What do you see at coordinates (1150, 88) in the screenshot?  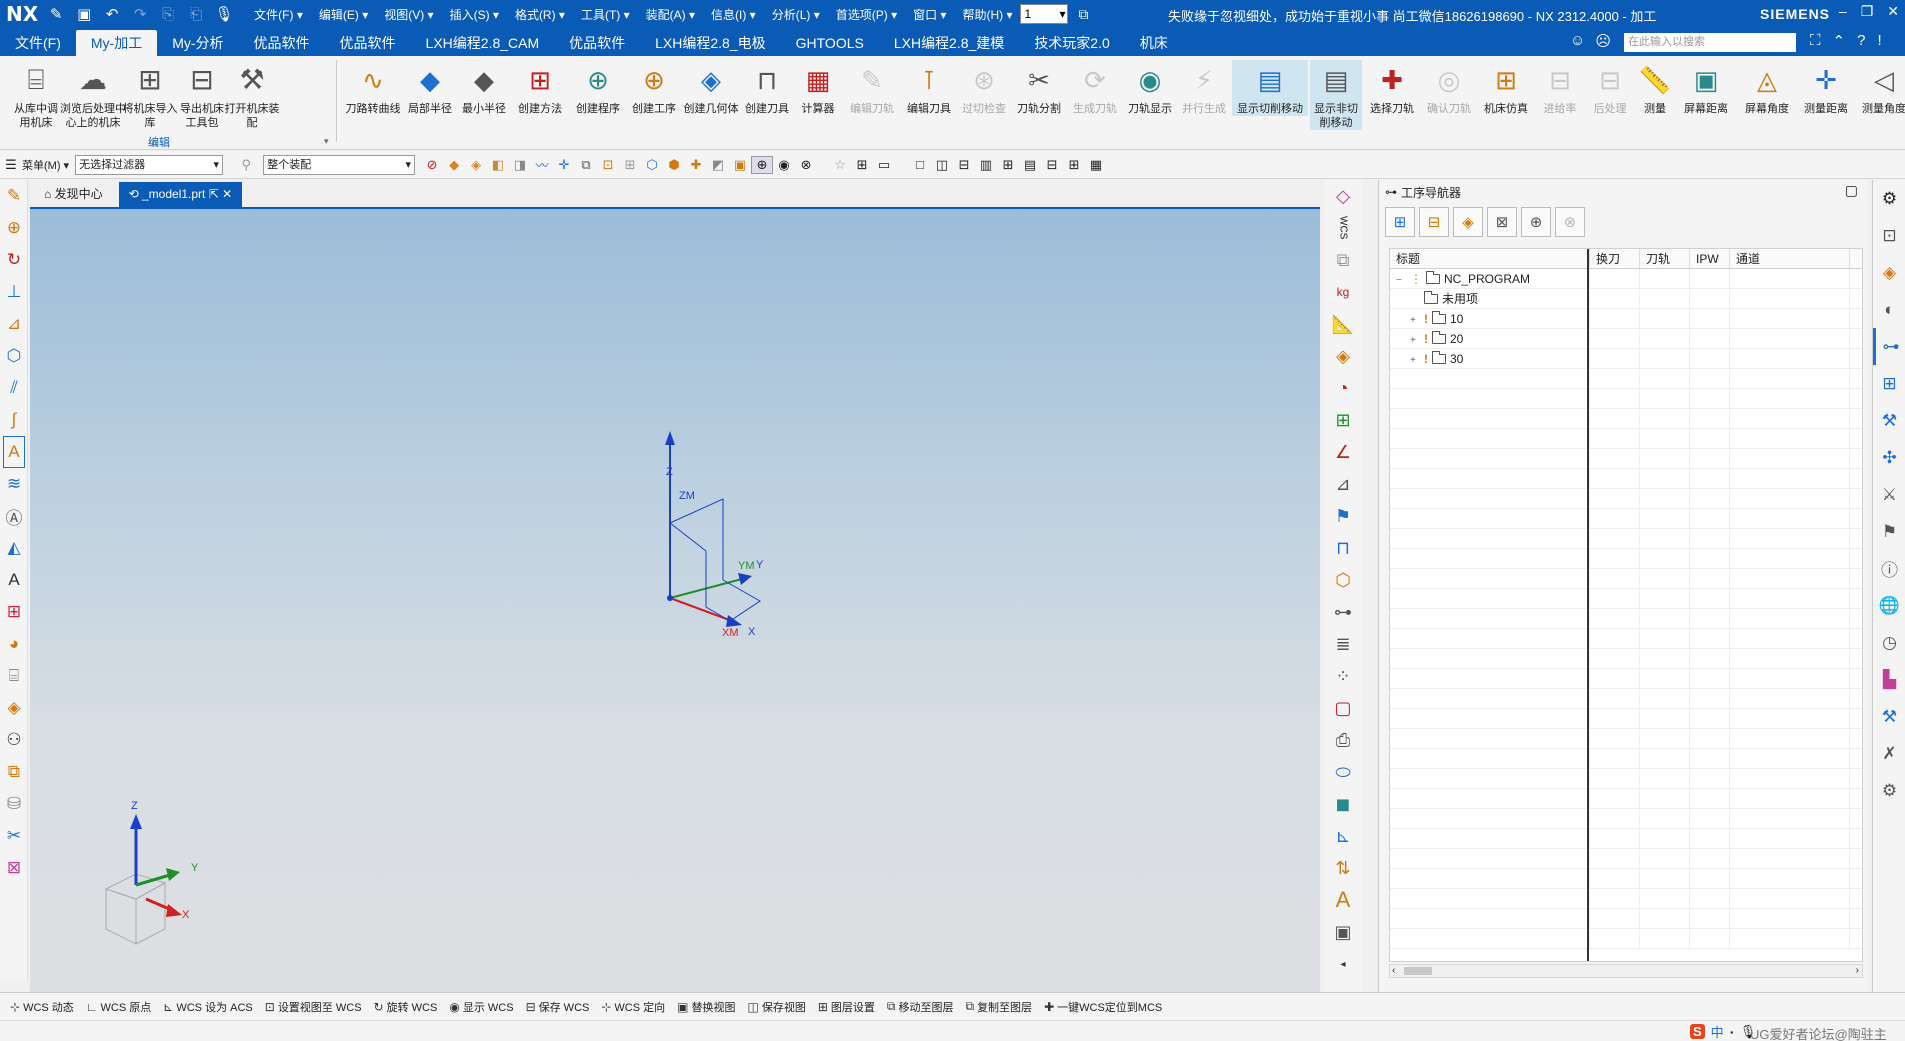 I see `ribbon-operation-button: ◉ 刀轨显示` at bounding box center [1150, 88].